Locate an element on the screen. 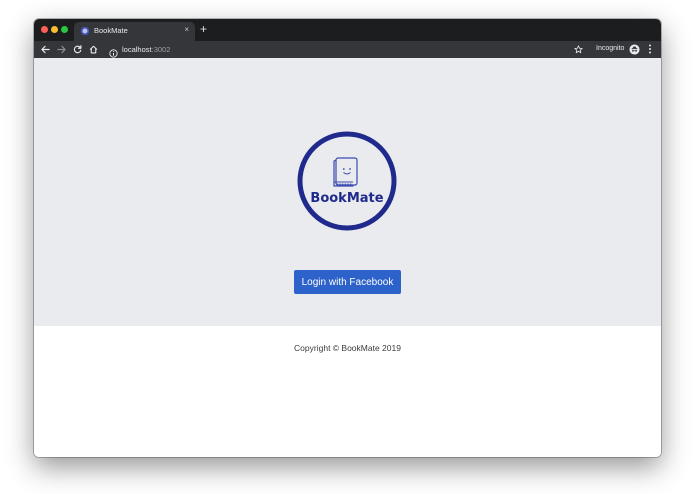  tab-strip: BookMate × + is located at coordinates (347, 30).